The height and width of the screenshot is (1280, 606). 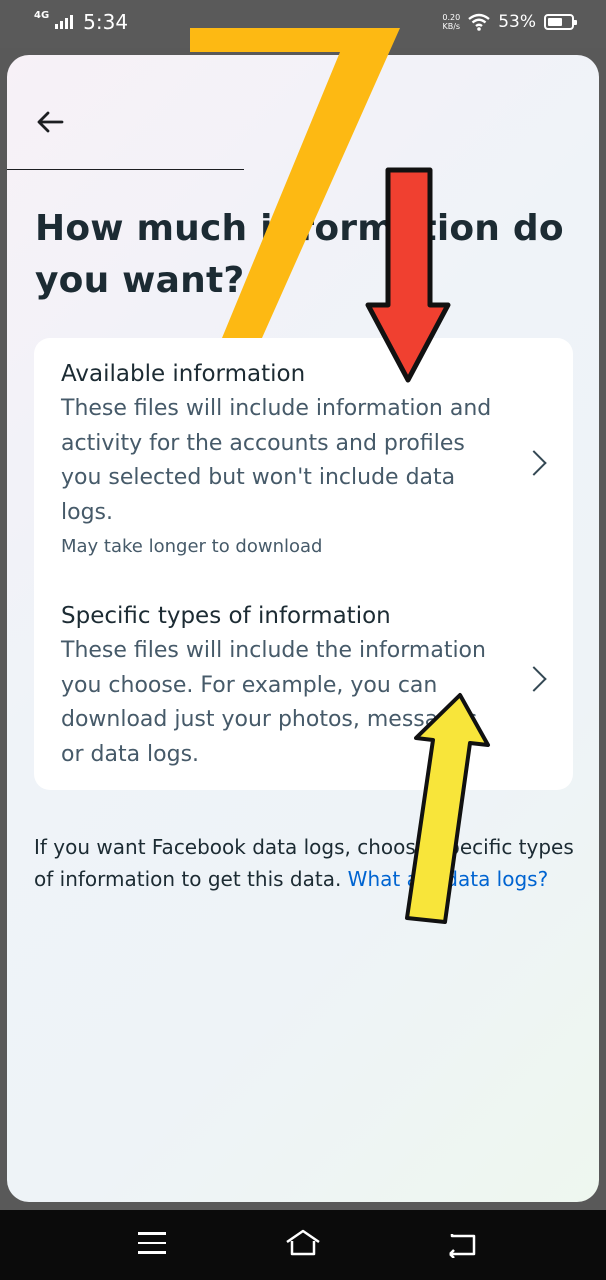 What do you see at coordinates (64, 22) in the screenshot?
I see `signal-icon` at bounding box center [64, 22].